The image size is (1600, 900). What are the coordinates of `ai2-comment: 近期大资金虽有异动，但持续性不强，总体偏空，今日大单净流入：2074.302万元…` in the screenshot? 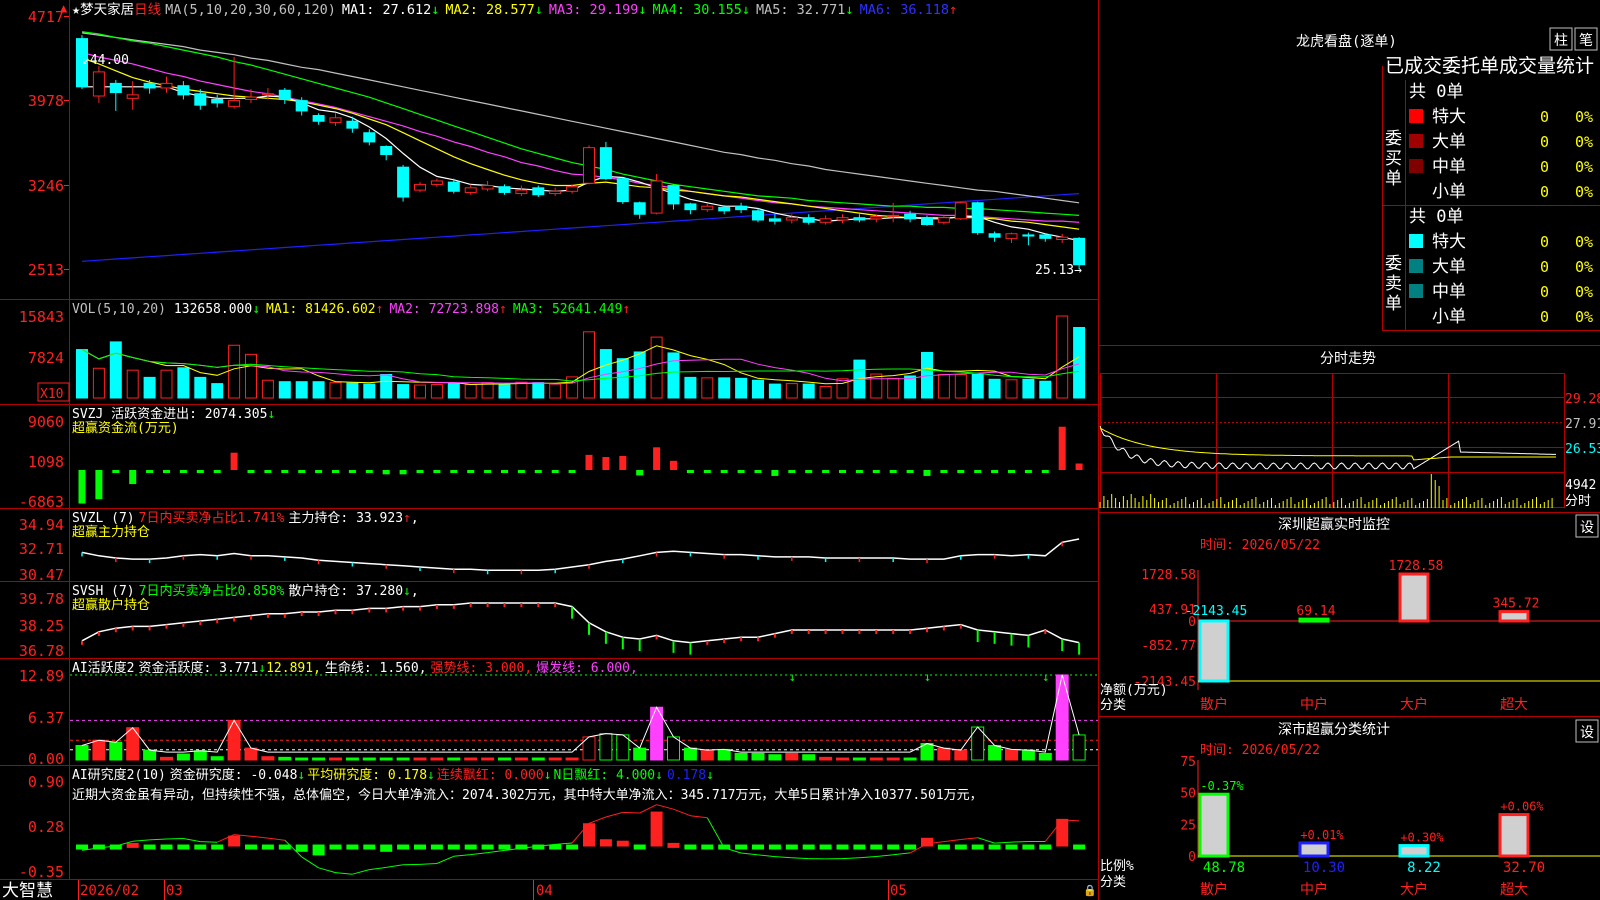 It's located at (527, 795).